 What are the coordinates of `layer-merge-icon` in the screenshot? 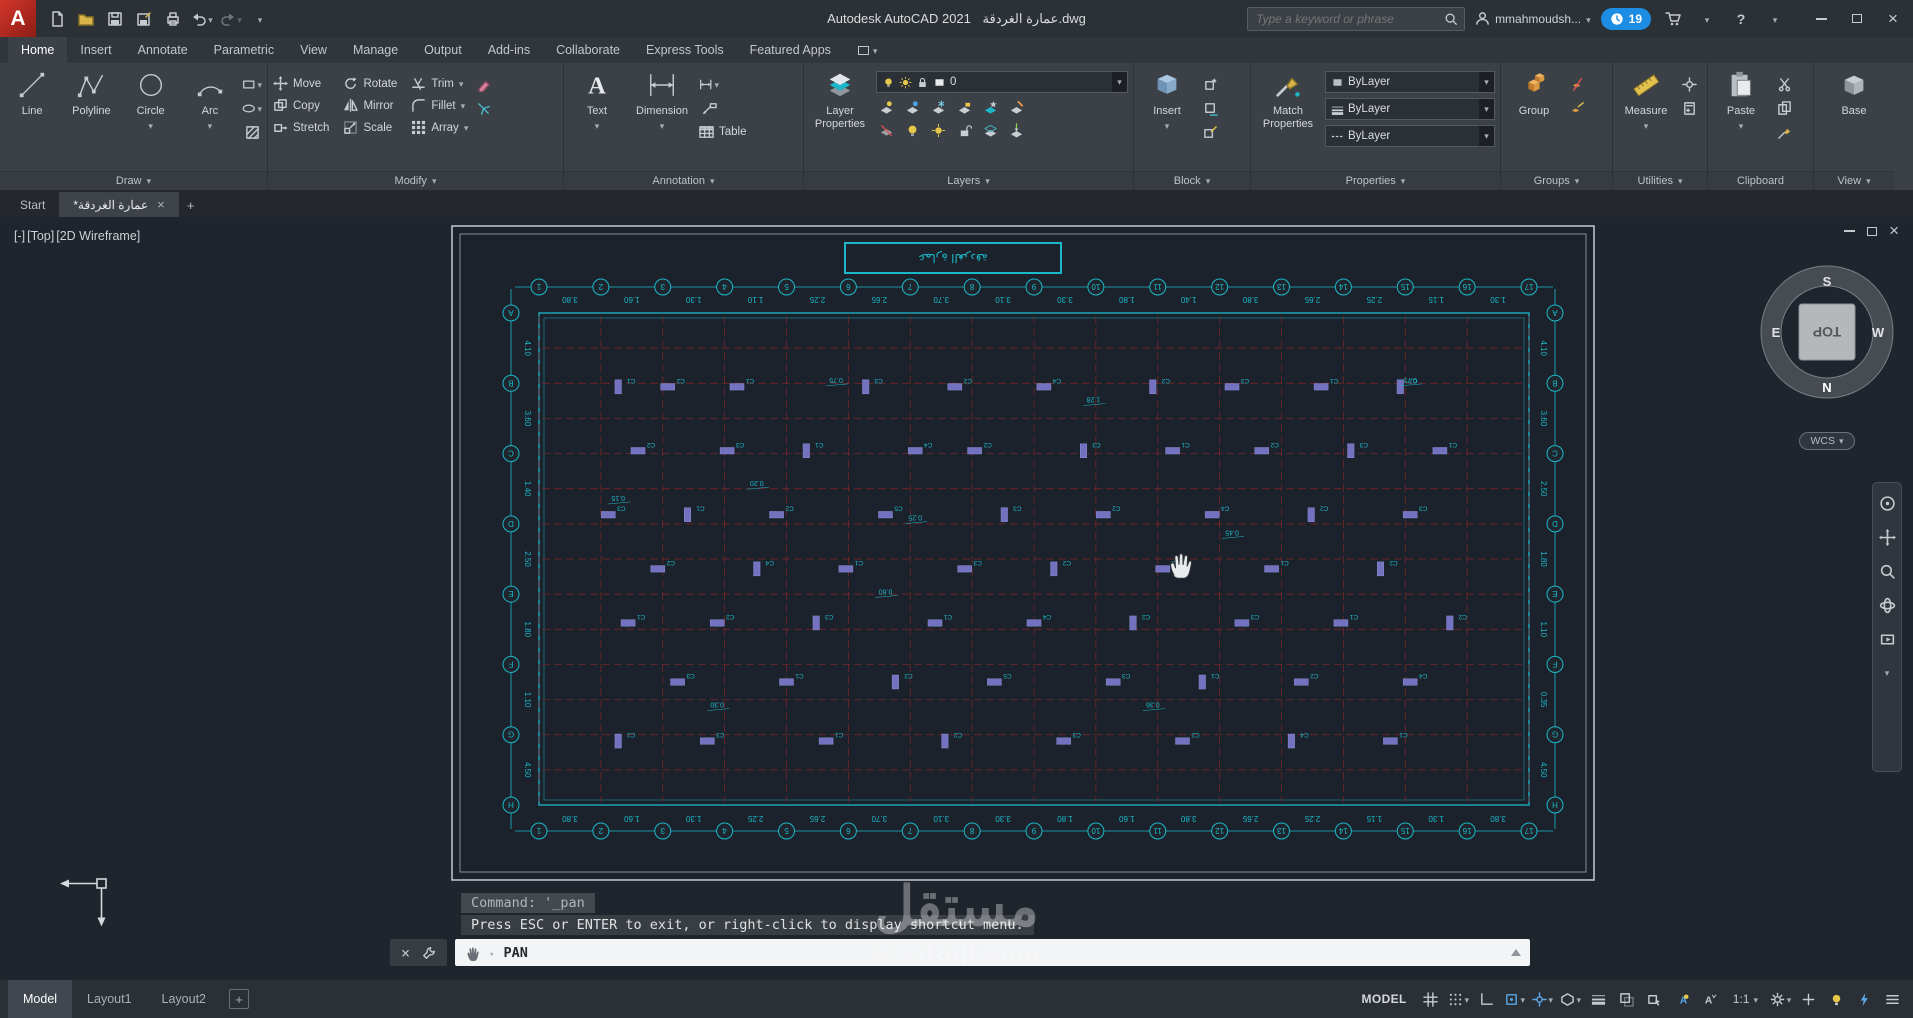 It's located at (1016, 130).